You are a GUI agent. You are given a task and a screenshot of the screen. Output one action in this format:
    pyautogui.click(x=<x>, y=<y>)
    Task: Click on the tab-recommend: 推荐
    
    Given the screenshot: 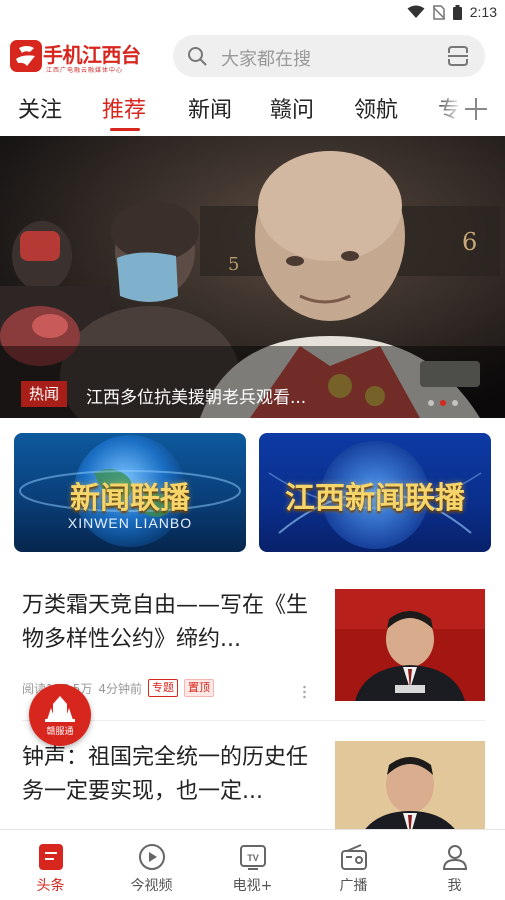 What is the action you would take?
    pyautogui.click(x=124, y=108)
    